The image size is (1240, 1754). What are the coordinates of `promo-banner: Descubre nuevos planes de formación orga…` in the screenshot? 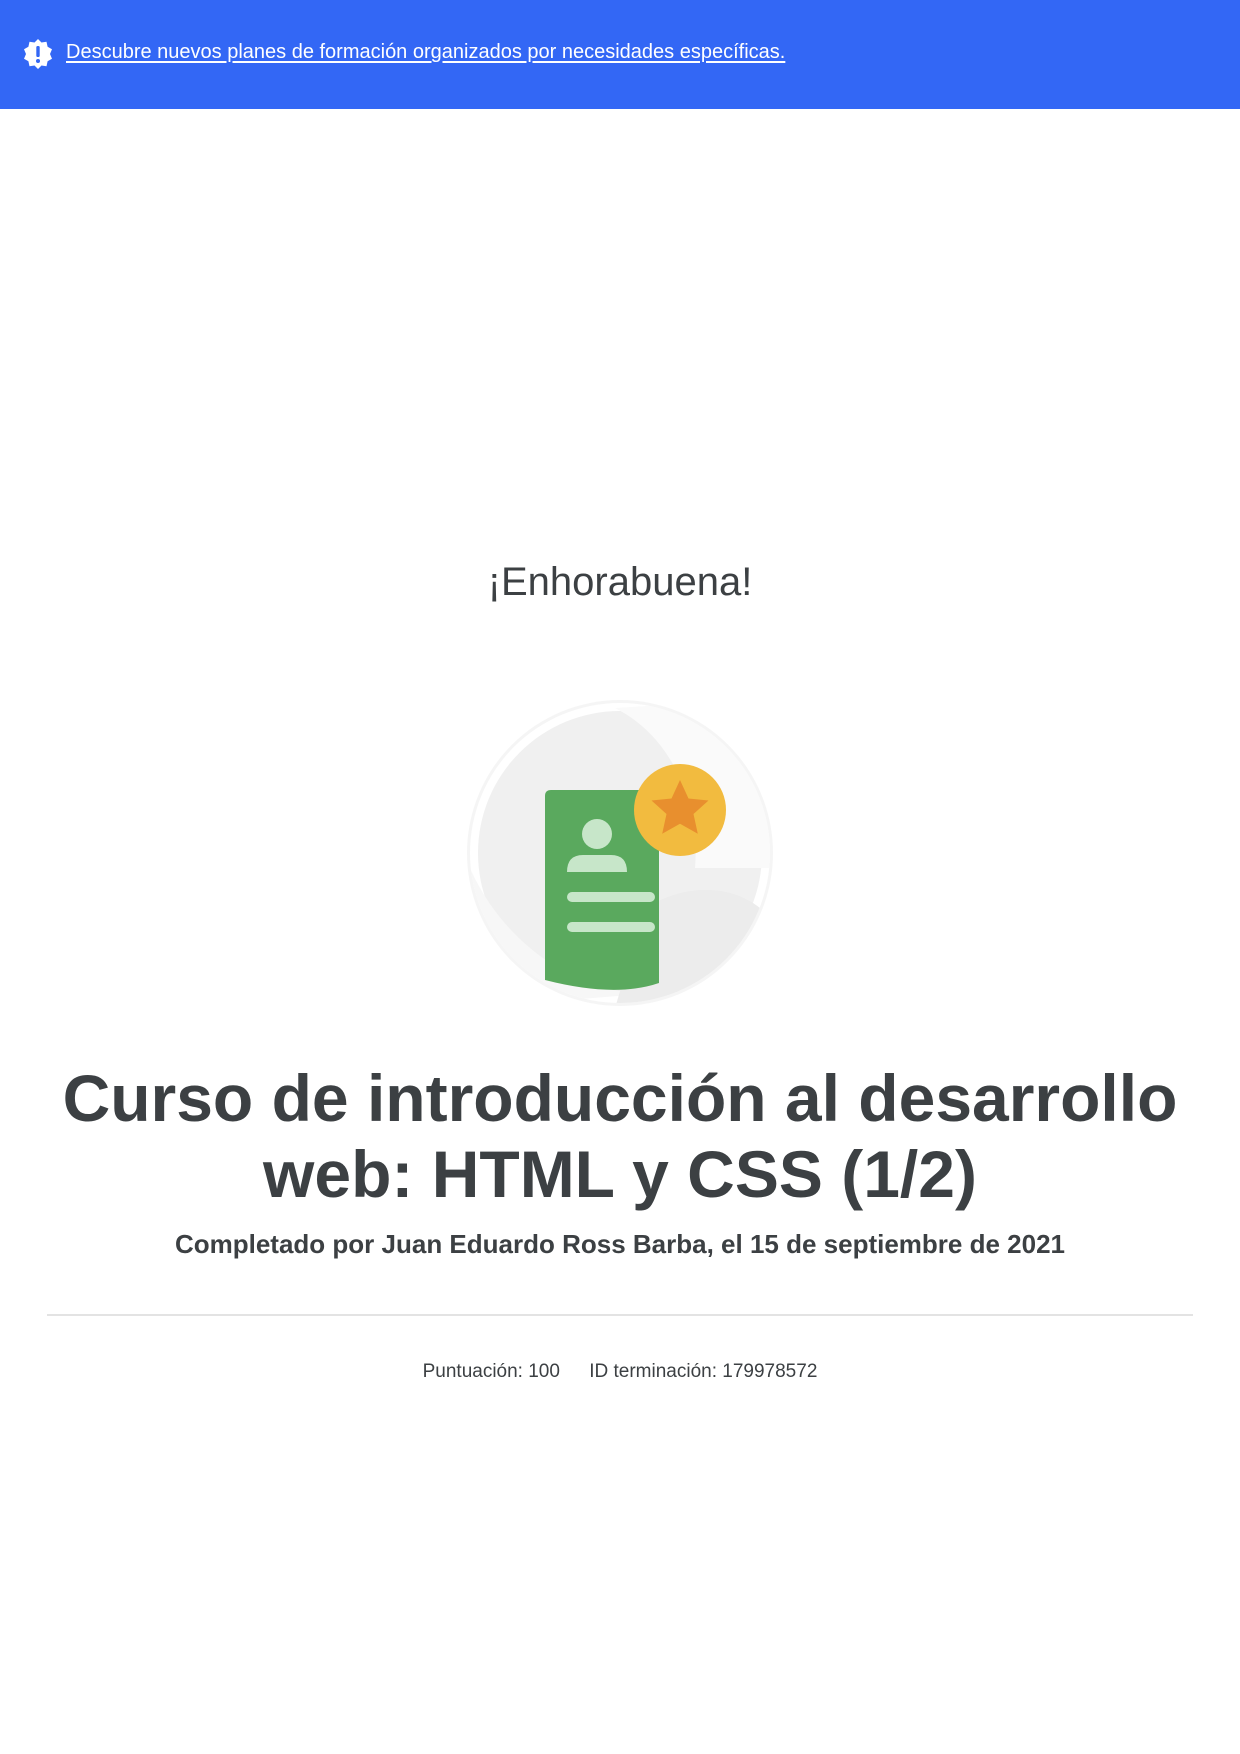 It's located at (620, 54).